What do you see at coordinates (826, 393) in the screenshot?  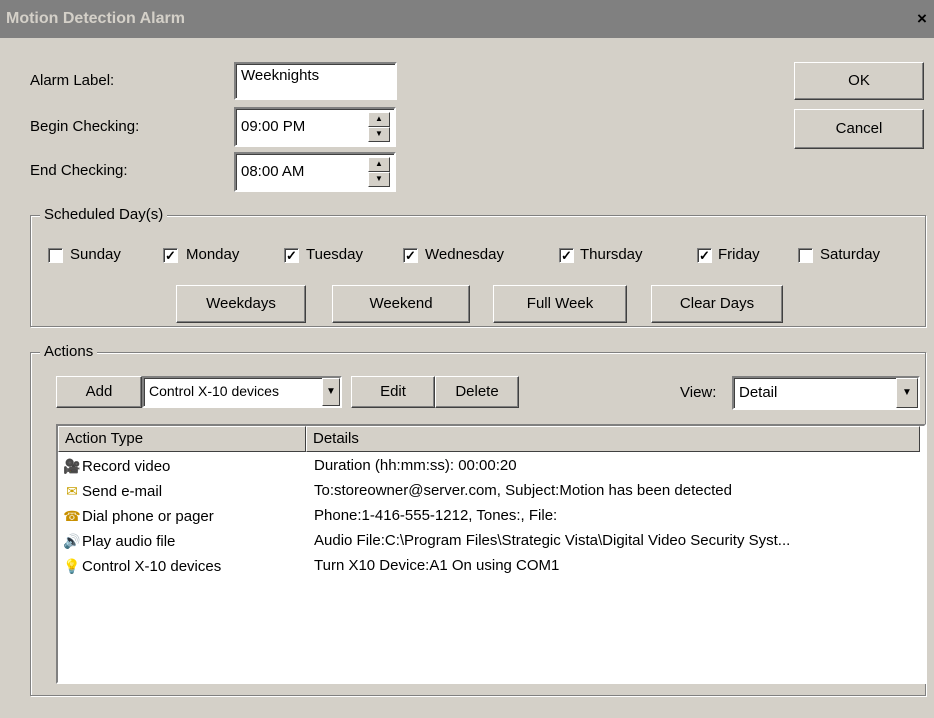 I see `view-select: Detail` at bounding box center [826, 393].